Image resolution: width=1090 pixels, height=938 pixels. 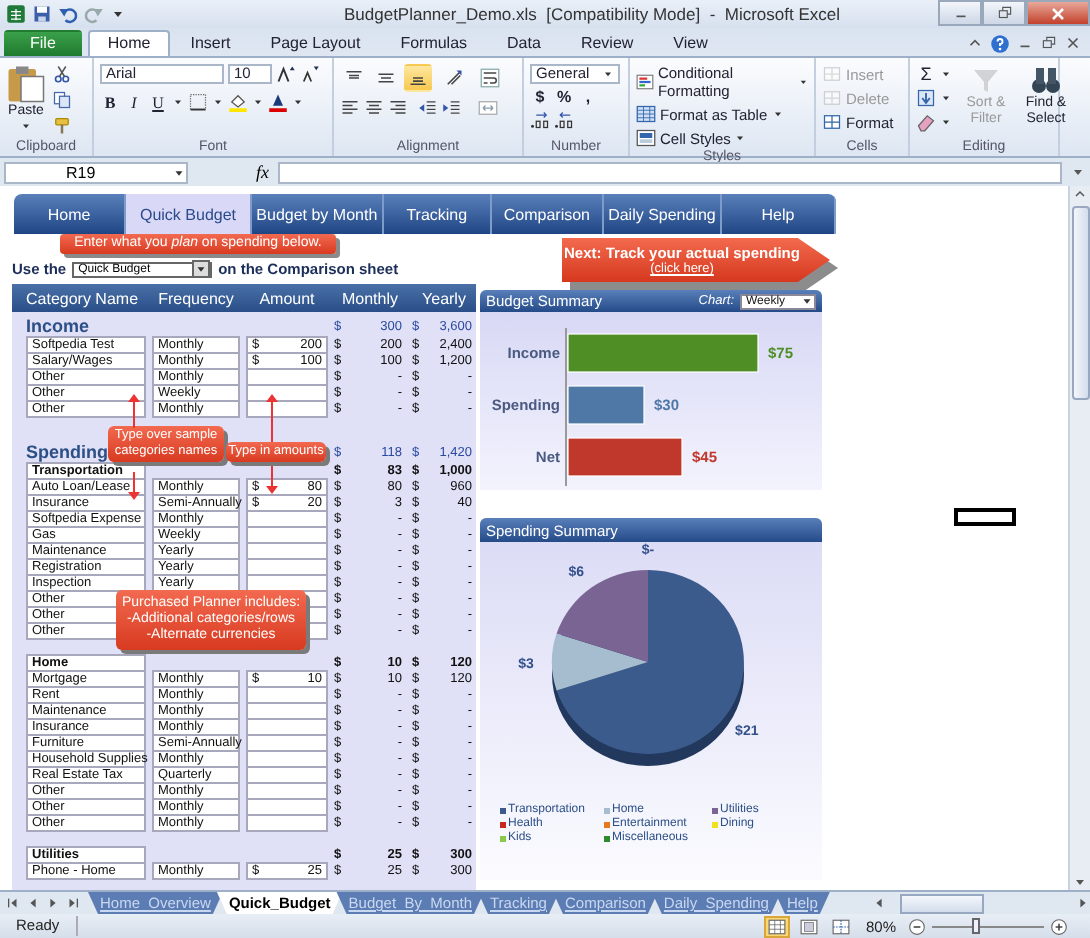 What do you see at coordinates (976, 925) in the screenshot?
I see `zoom-slider` at bounding box center [976, 925].